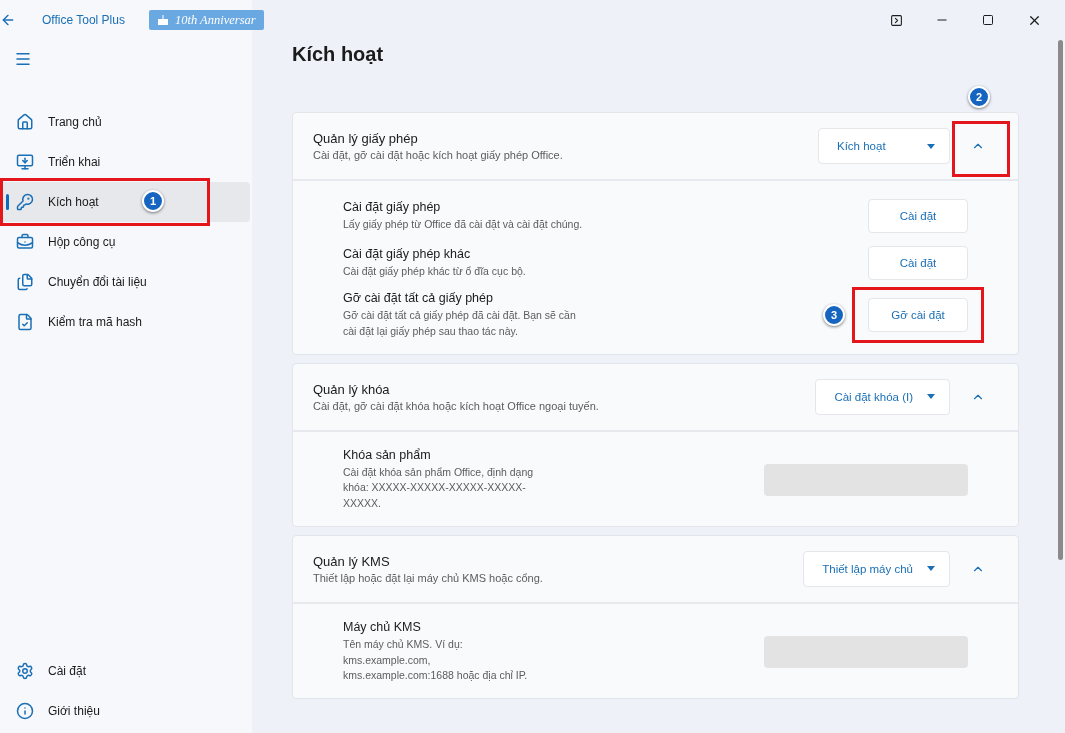  Describe the element at coordinates (387, 454) in the screenshot. I see `setting-title: Khóa sản phẩm` at that location.